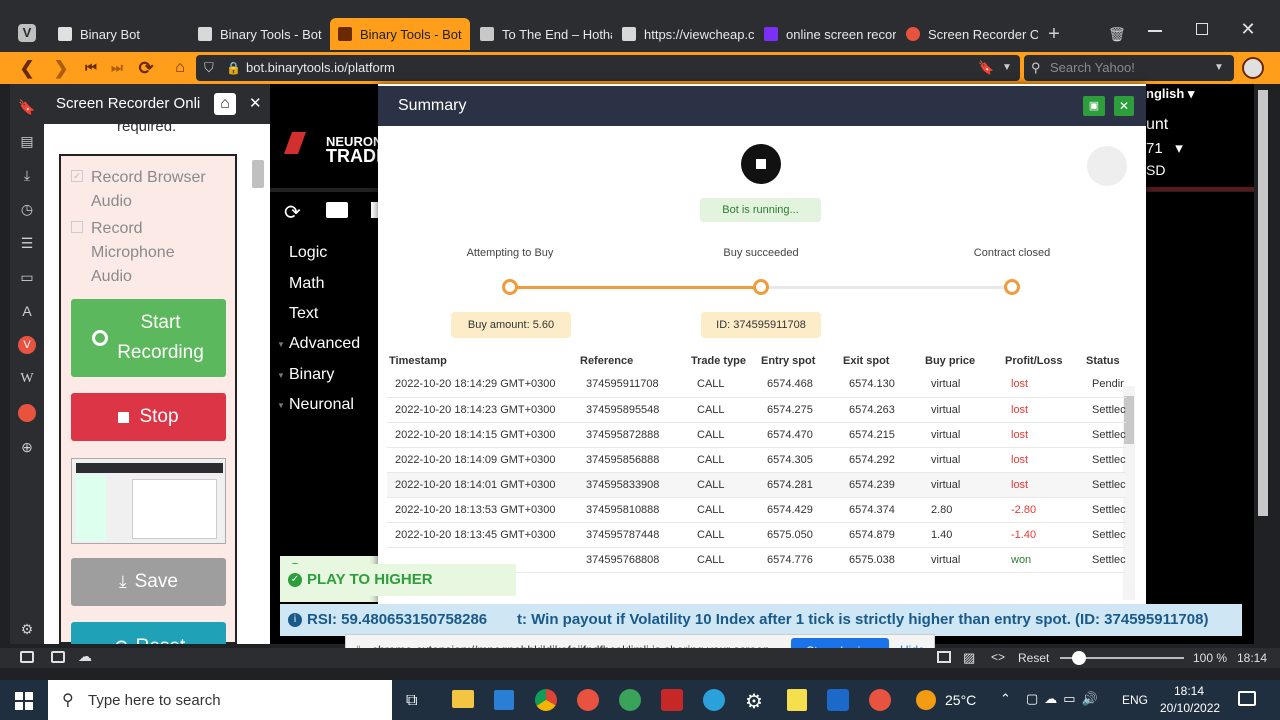 This screenshot has height=720, width=1280. Describe the element at coordinates (27, 345) in the screenshot. I see `vivaldi-panel-icon: V` at that location.